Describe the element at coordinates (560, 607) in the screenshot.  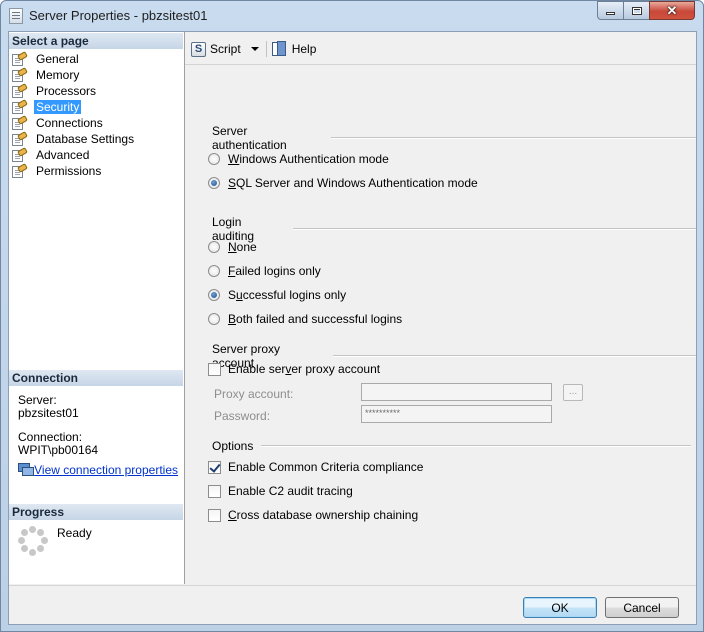
I see `ok-button: OK` at that location.